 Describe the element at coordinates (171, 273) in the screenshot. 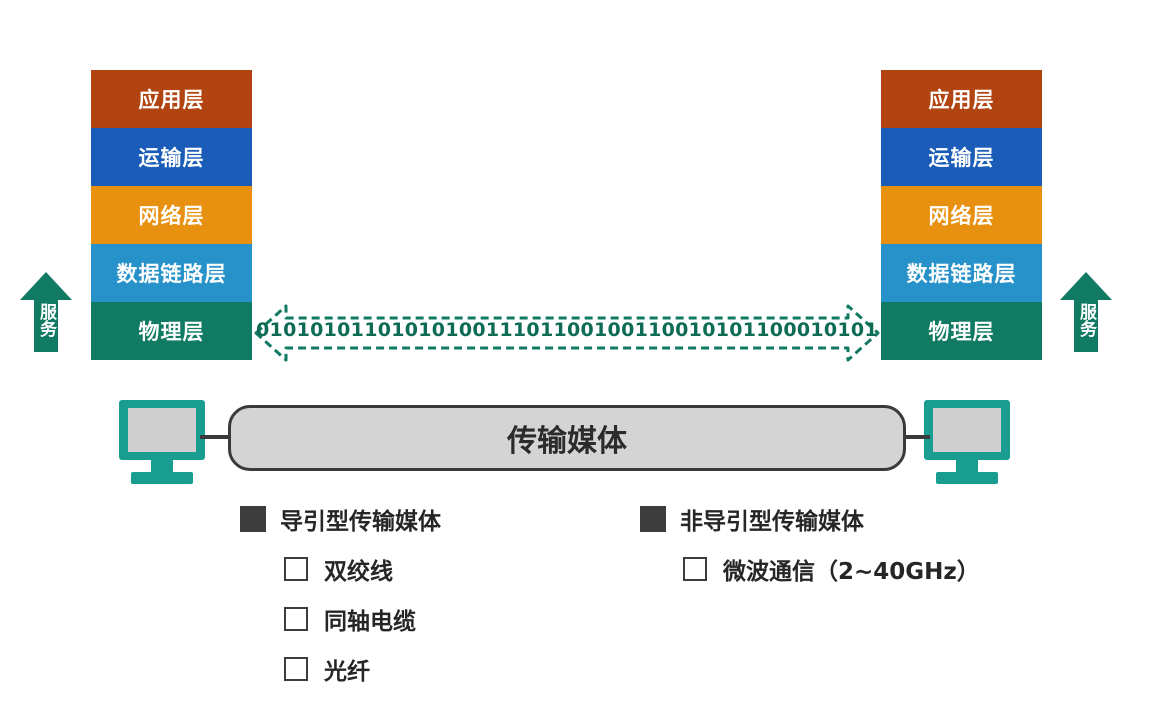

I see `left-datalink-layer: 数据链路层` at that location.